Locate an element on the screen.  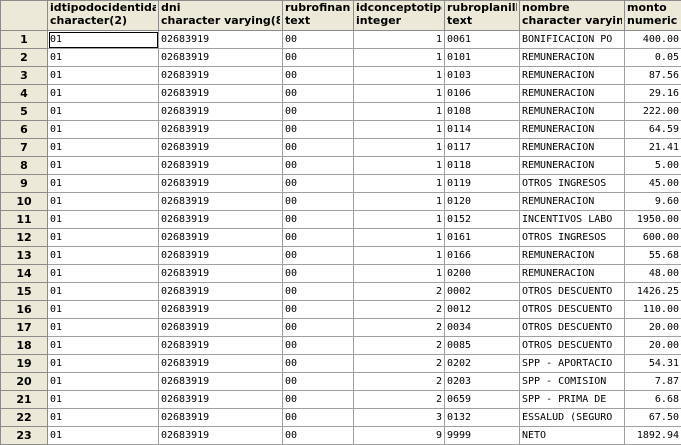
cell-rubroplanilla: 0203 is located at coordinates (482, 382).